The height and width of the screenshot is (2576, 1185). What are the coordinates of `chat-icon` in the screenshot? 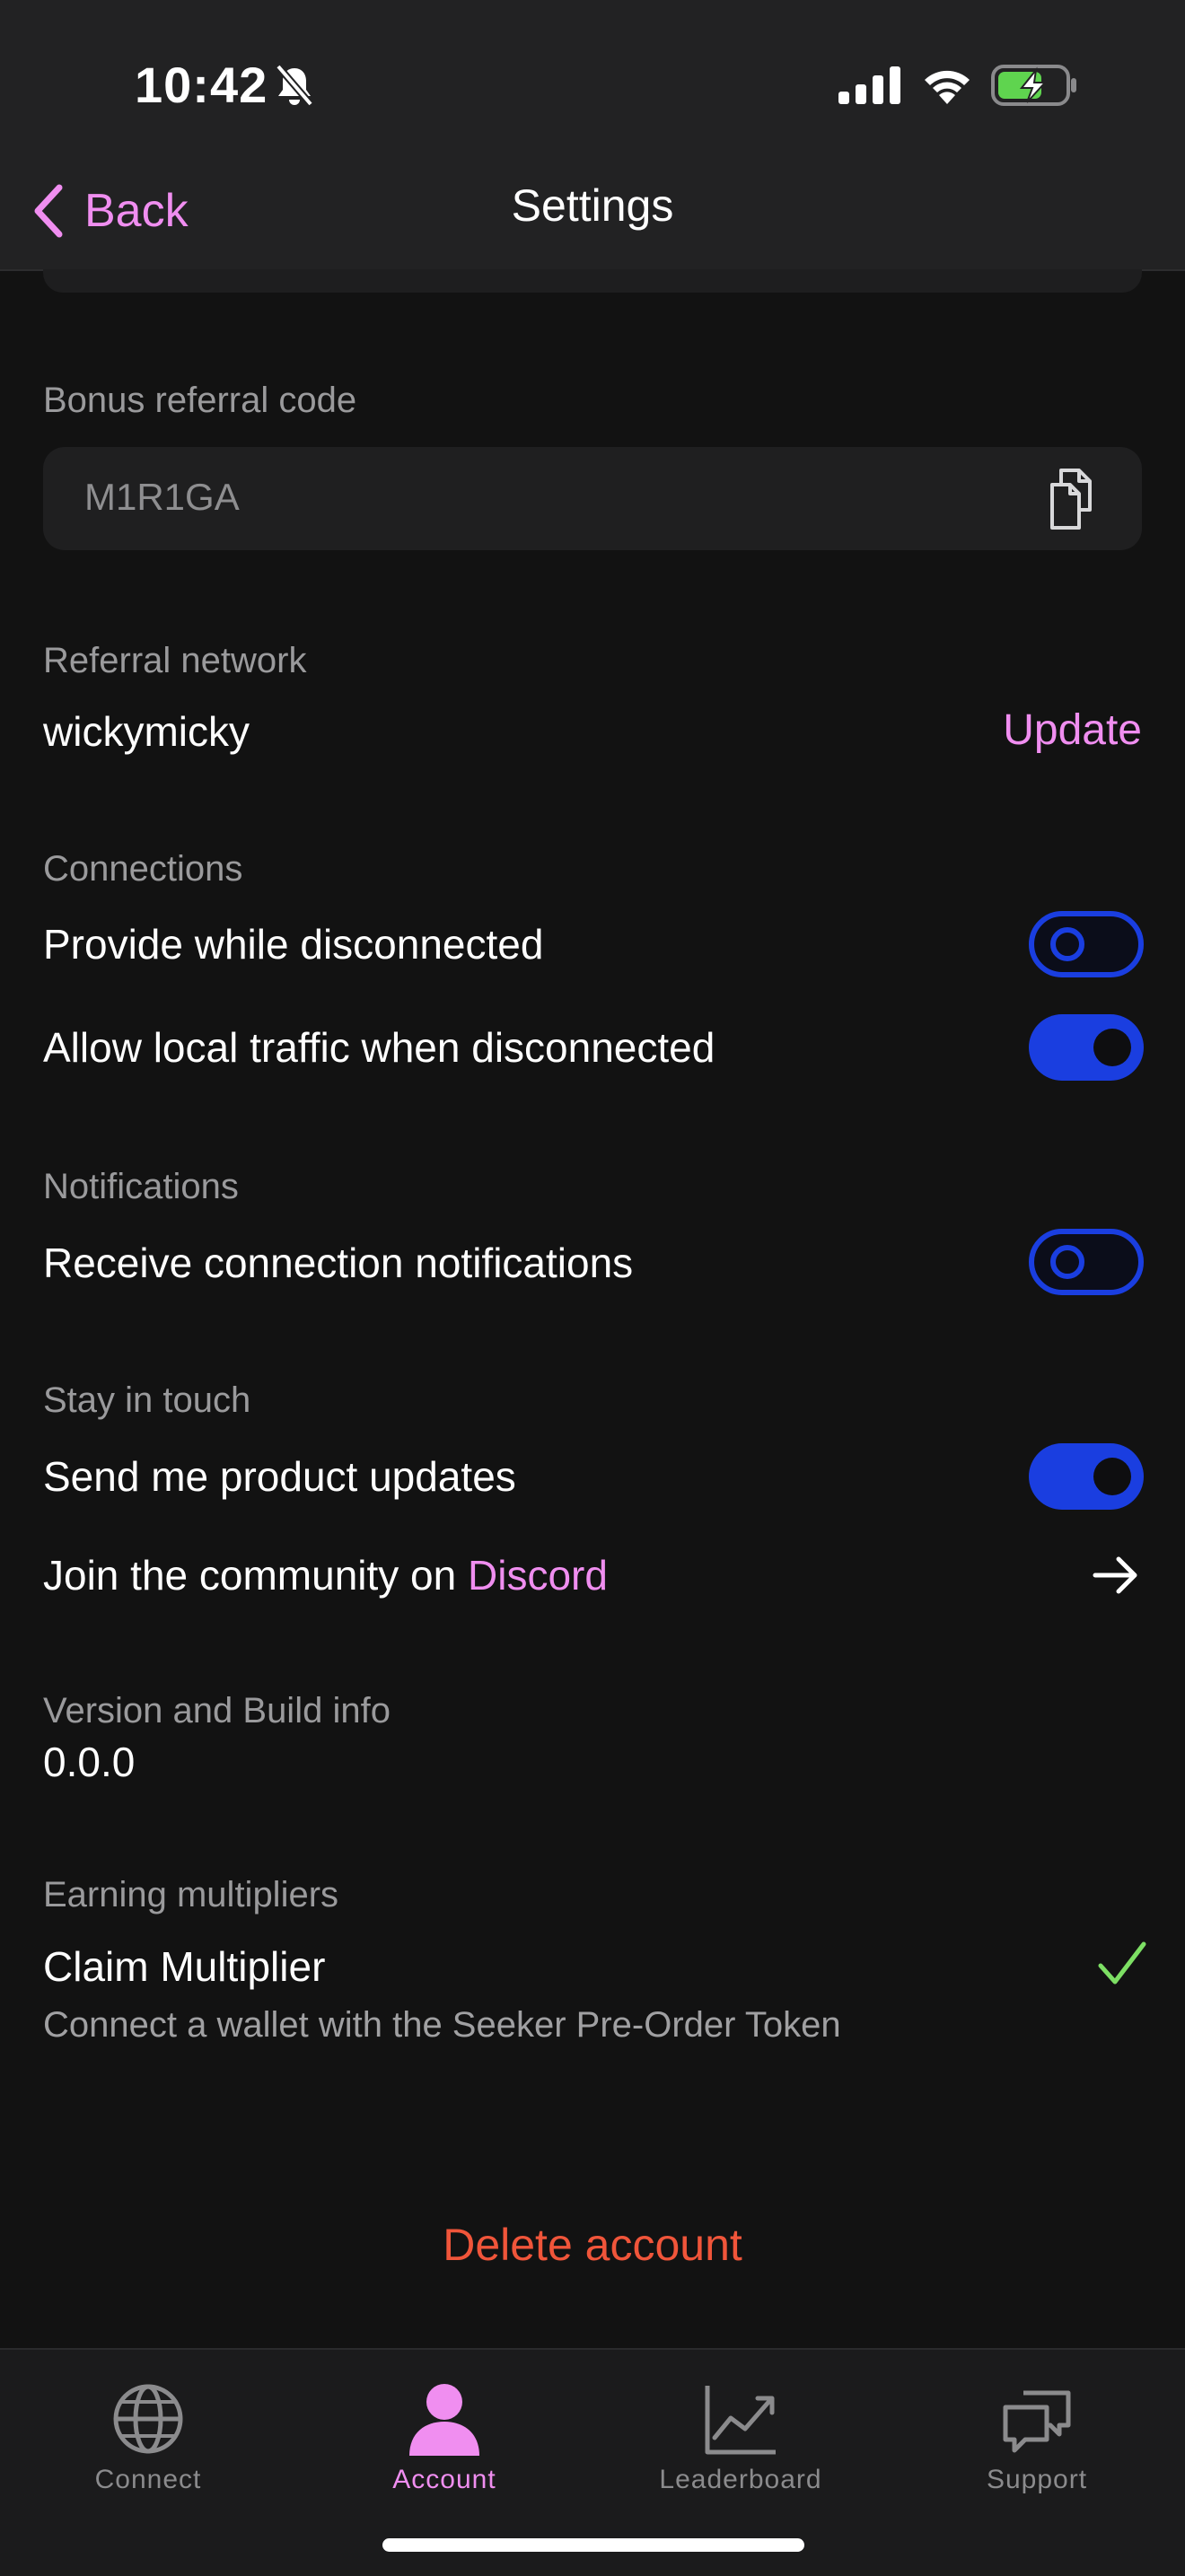 It's located at (1037, 2421).